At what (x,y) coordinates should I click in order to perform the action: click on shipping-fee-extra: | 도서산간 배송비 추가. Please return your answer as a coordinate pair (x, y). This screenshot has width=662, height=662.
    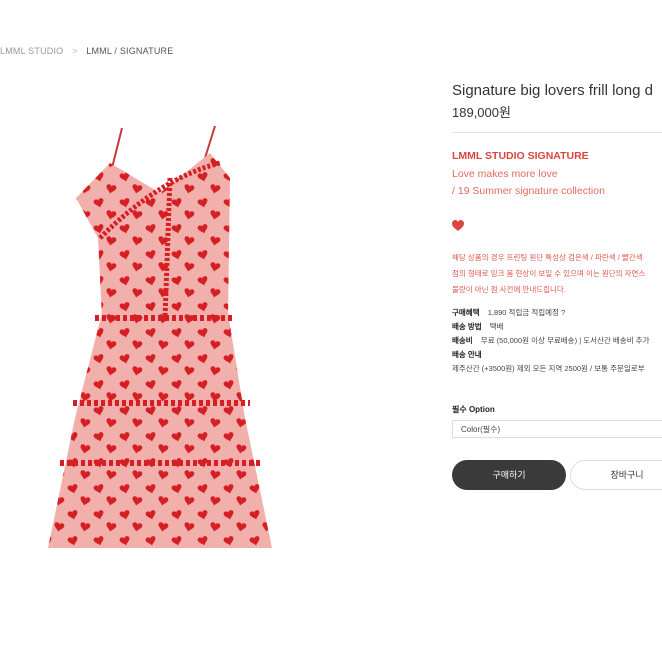
    Looking at the image, I should click on (614, 340).